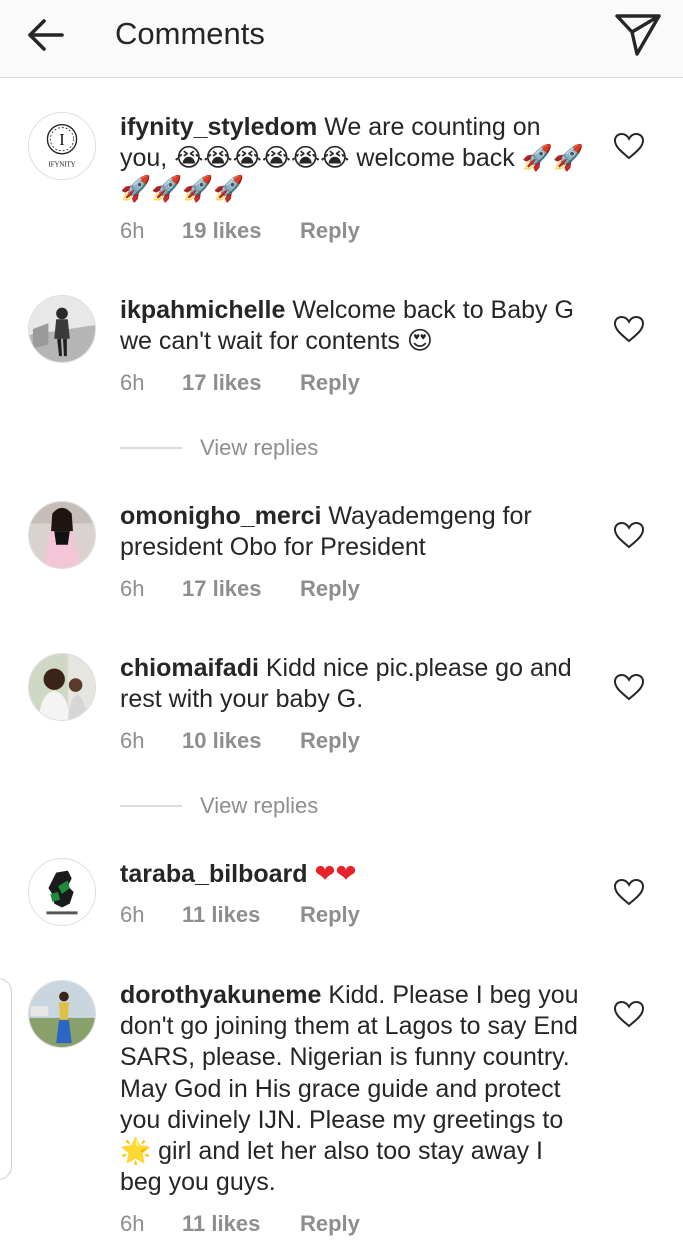 Image resolution: width=683 pixels, height=1247 pixels. What do you see at coordinates (335, 873) in the screenshot?
I see `comment-text: ❤❤` at bounding box center [335, 873].